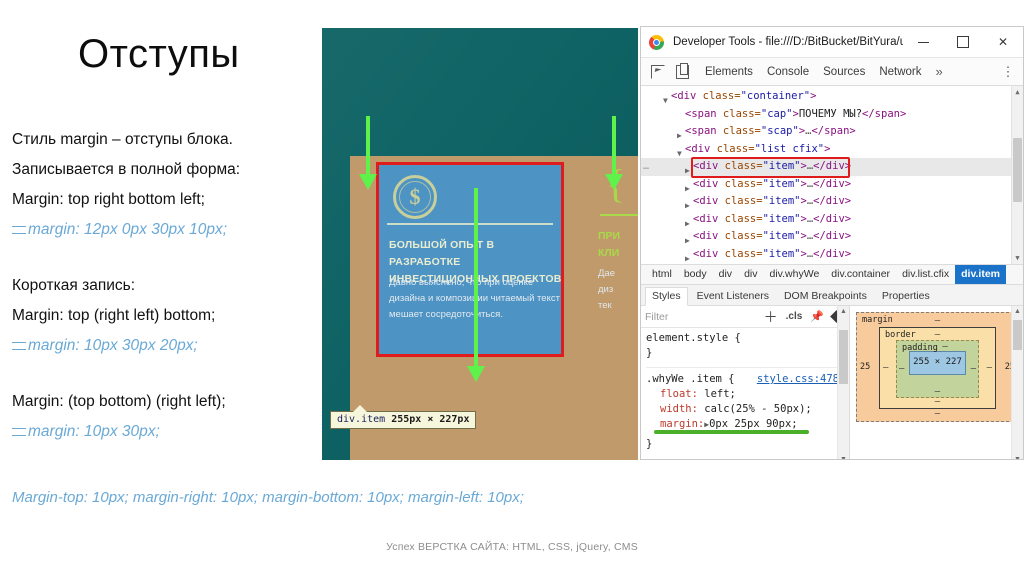 The image size is (1024, 576). I want to click on pin-icon: 📌, so click(817, 316).